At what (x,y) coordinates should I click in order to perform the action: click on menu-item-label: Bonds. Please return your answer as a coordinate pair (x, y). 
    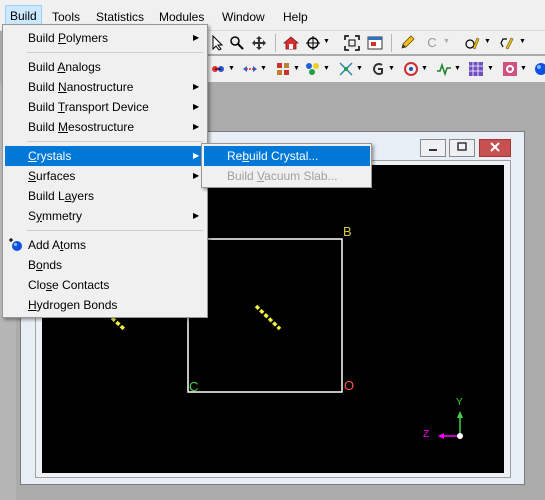
    Looking at the image, I should click on (45, 265).